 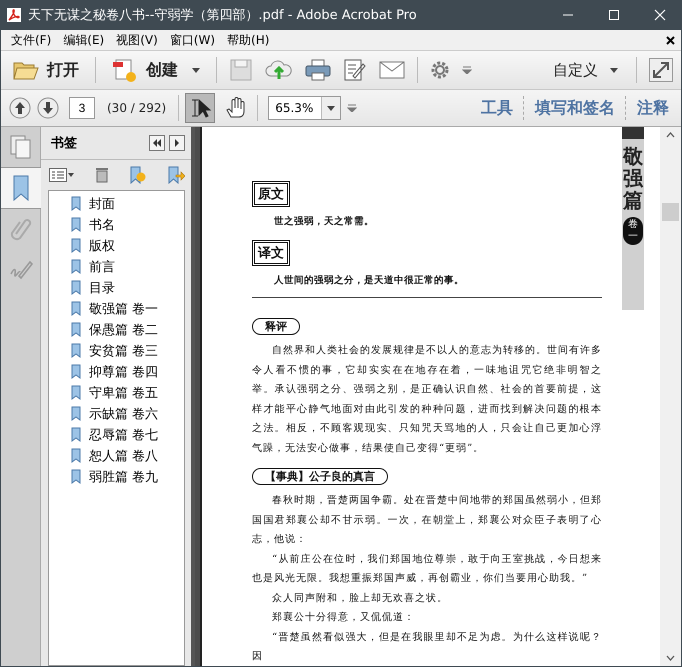 I want to click on pdf-icon, so click(x=14, y=15).